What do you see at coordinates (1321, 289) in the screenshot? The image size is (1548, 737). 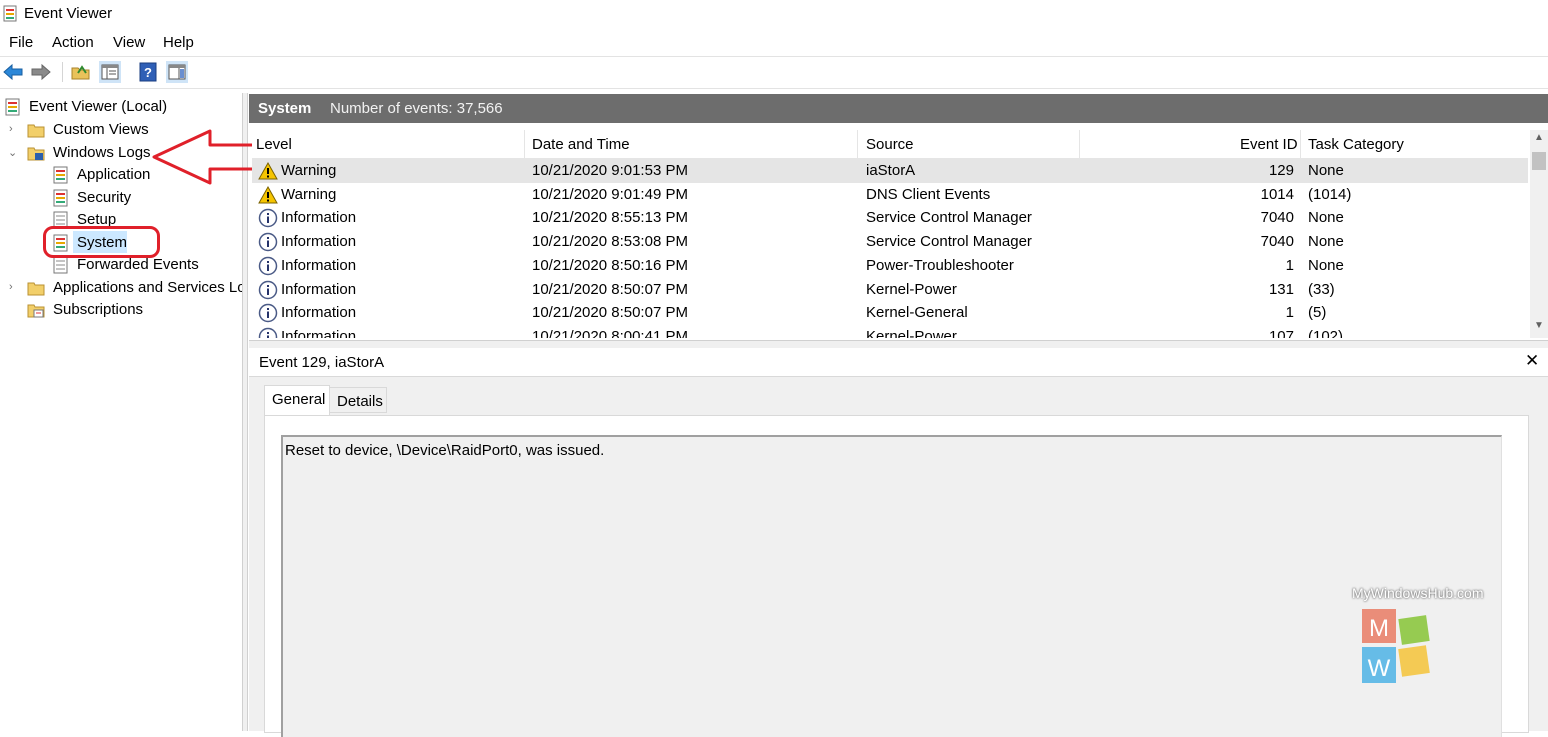 I see `cell-task-category: (33)` at bounding box center [1321, 289].